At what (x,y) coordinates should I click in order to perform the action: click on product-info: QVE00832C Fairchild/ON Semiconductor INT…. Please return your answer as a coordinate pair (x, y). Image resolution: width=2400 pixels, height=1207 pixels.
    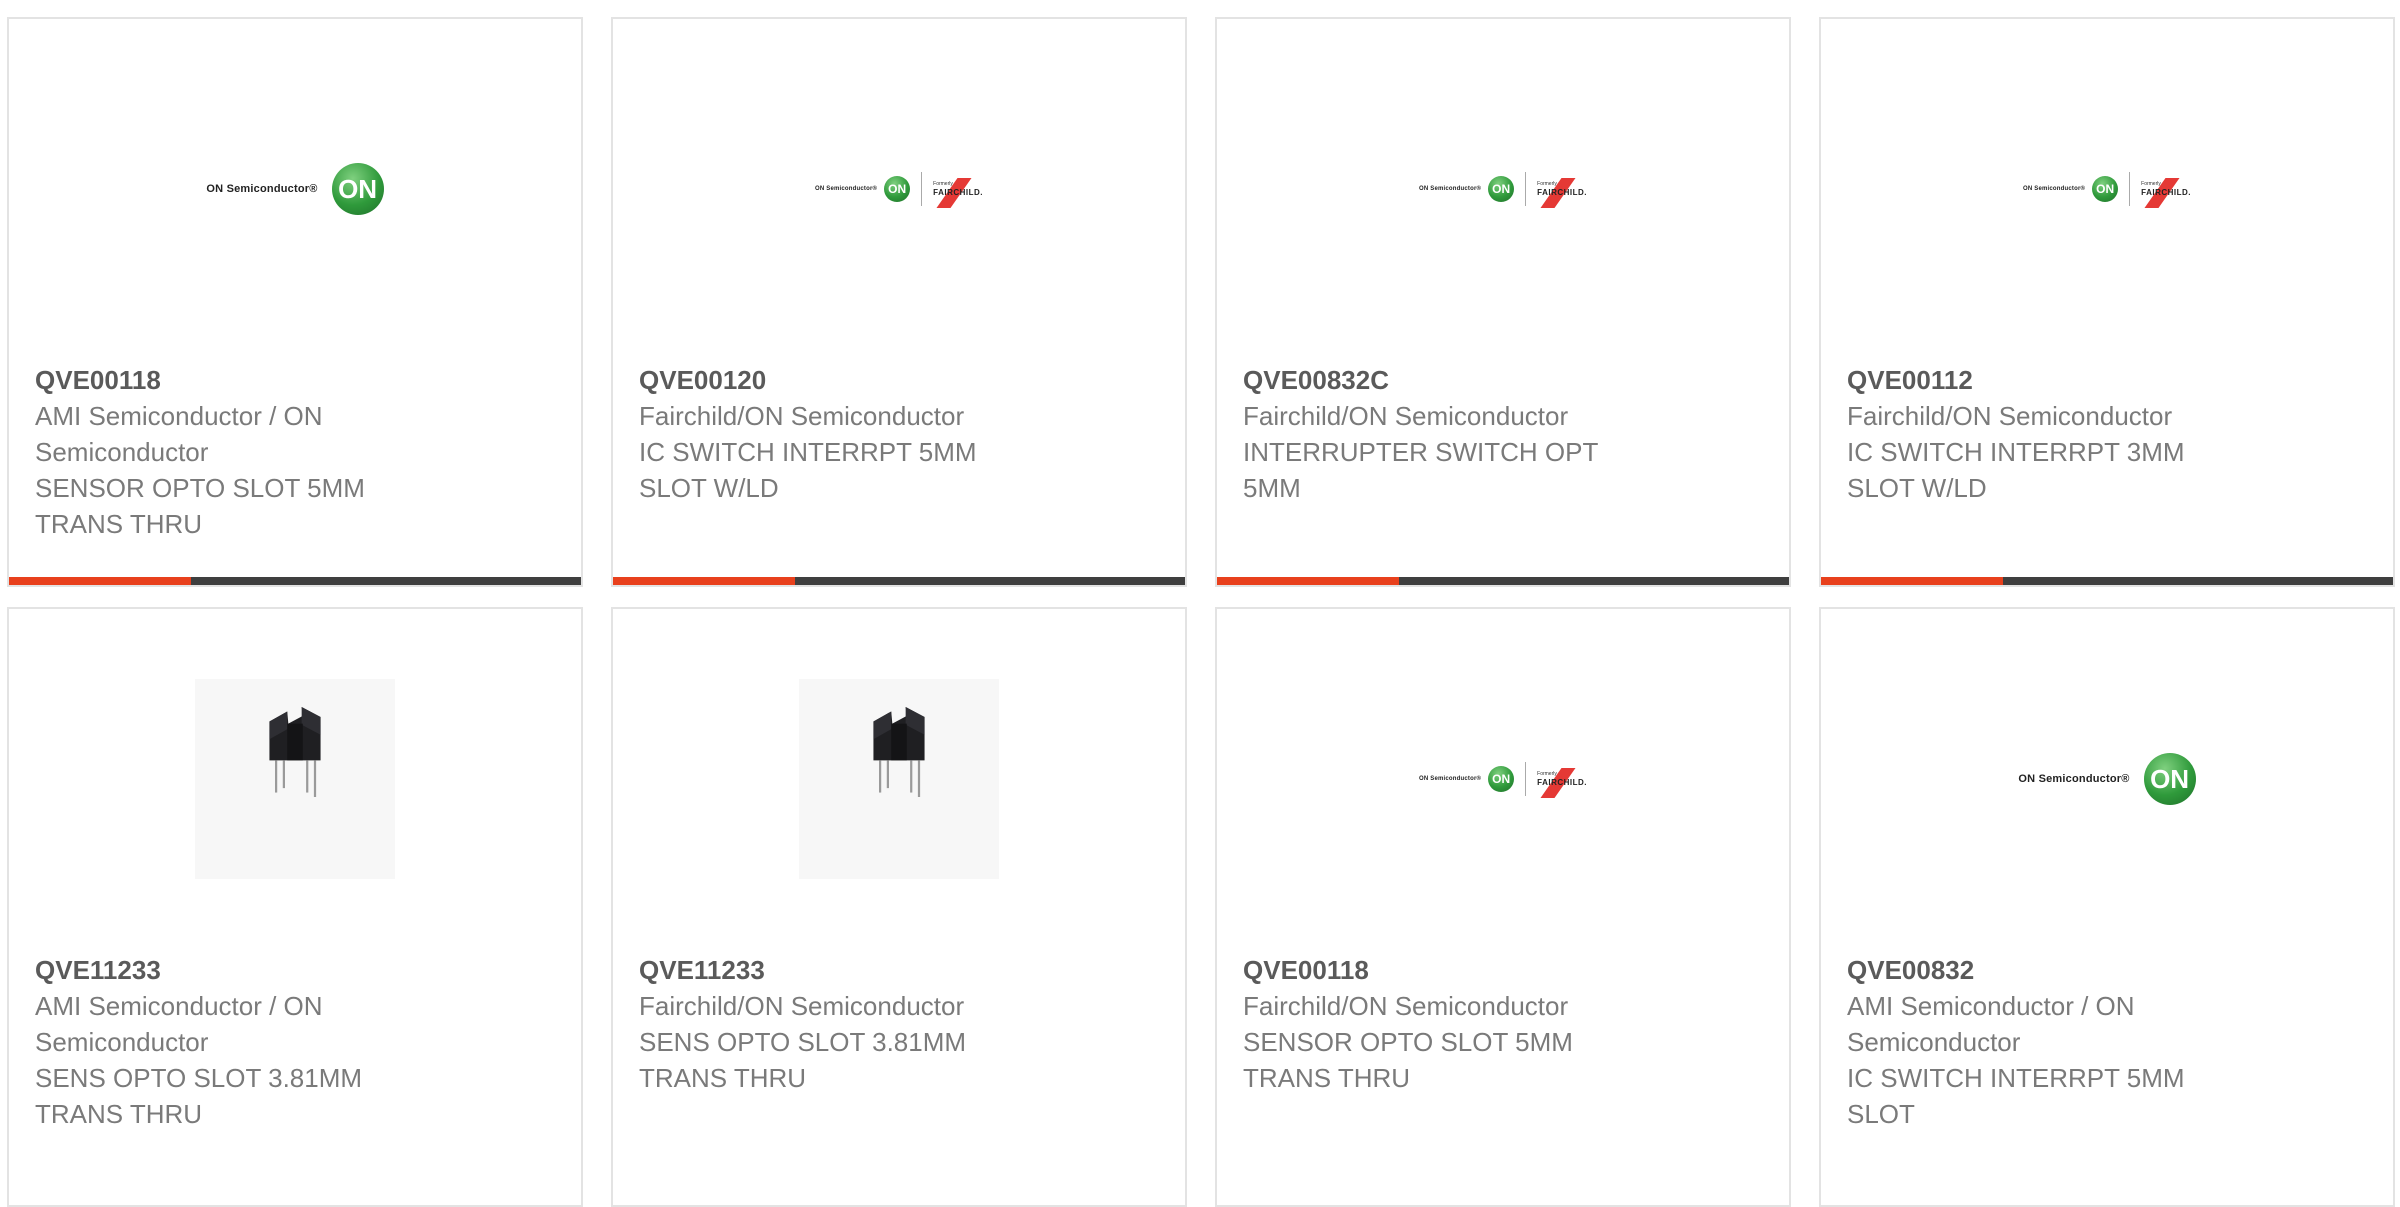
    Looking at the image, I should click on (1503, 434).